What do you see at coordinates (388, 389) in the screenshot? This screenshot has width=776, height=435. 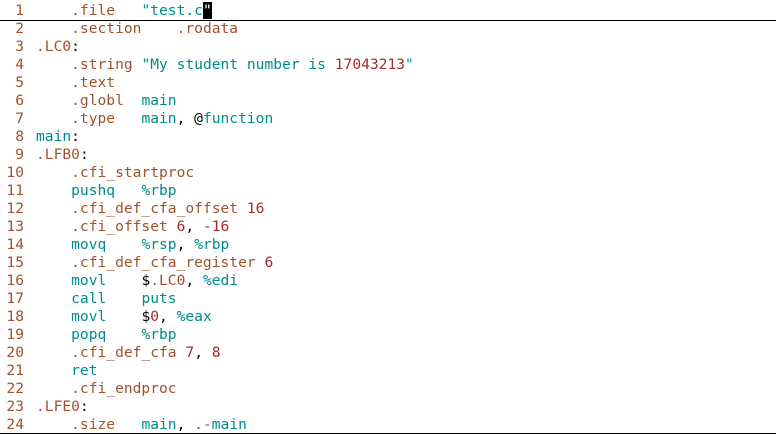 I see `code-line-22: 22 .cfi_endproc` at bounding box center [388, 389].